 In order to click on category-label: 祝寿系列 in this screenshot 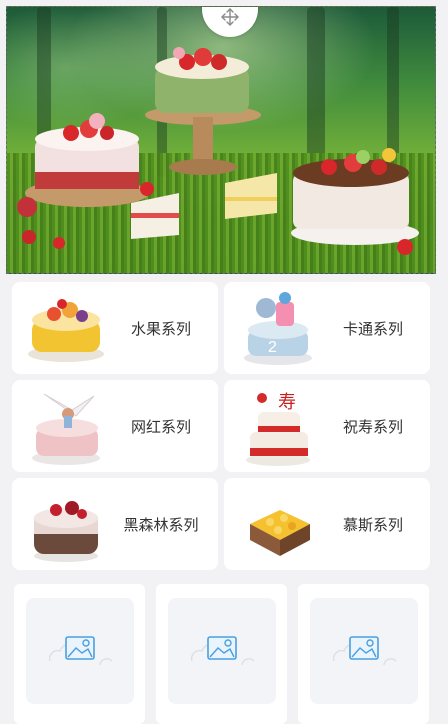, I will do `click(372, 427)`.